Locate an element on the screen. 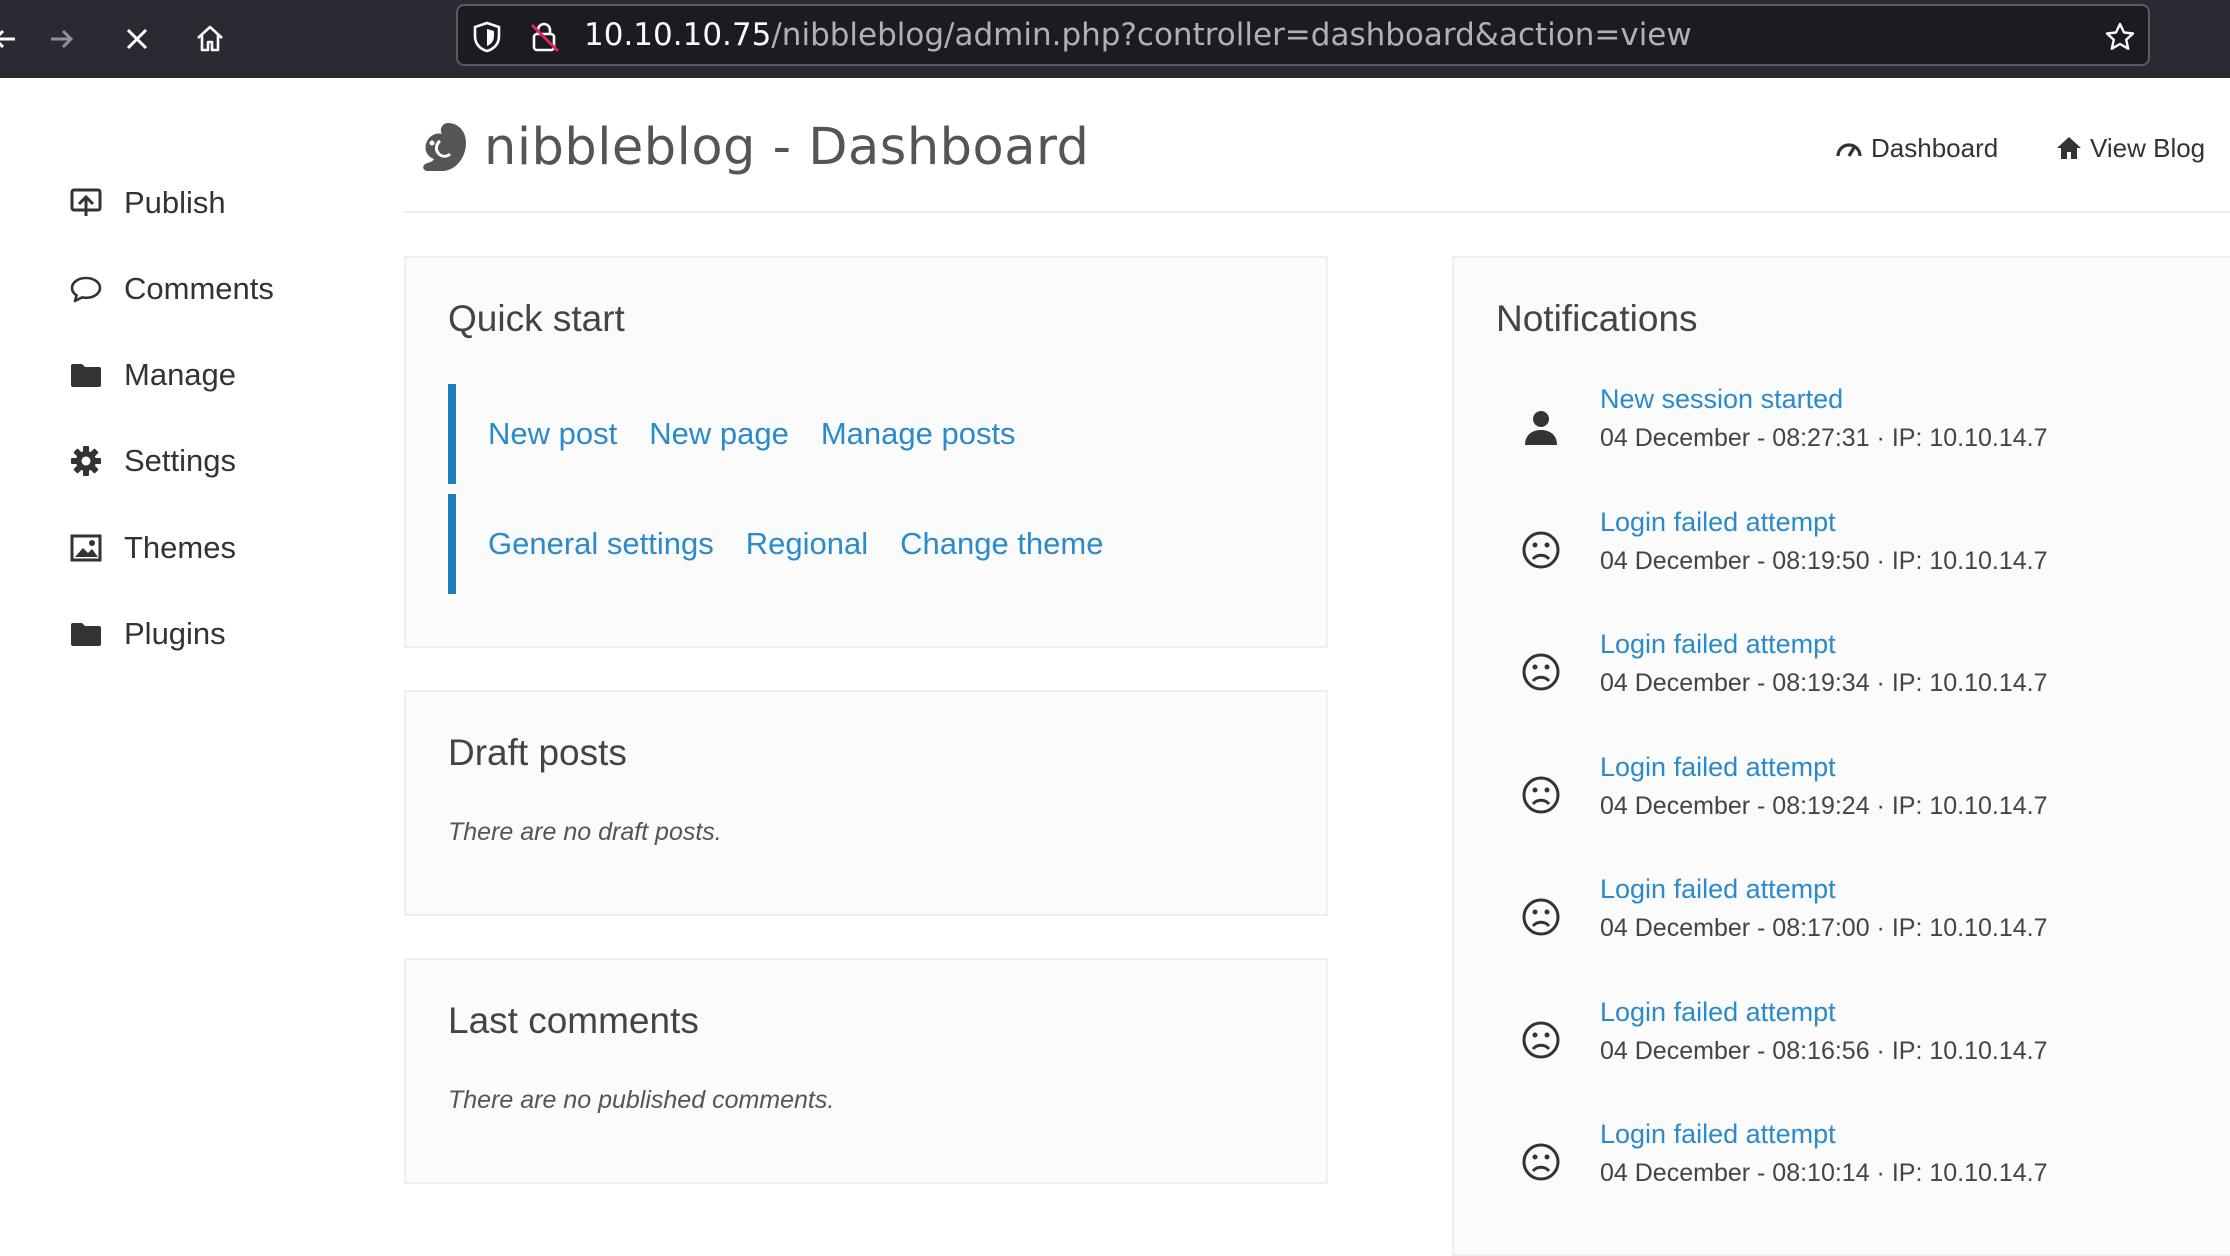 The height and width of the screenshot is (1256, 2230). quick-start-title: Quick start is located at coordinates (536, 318).